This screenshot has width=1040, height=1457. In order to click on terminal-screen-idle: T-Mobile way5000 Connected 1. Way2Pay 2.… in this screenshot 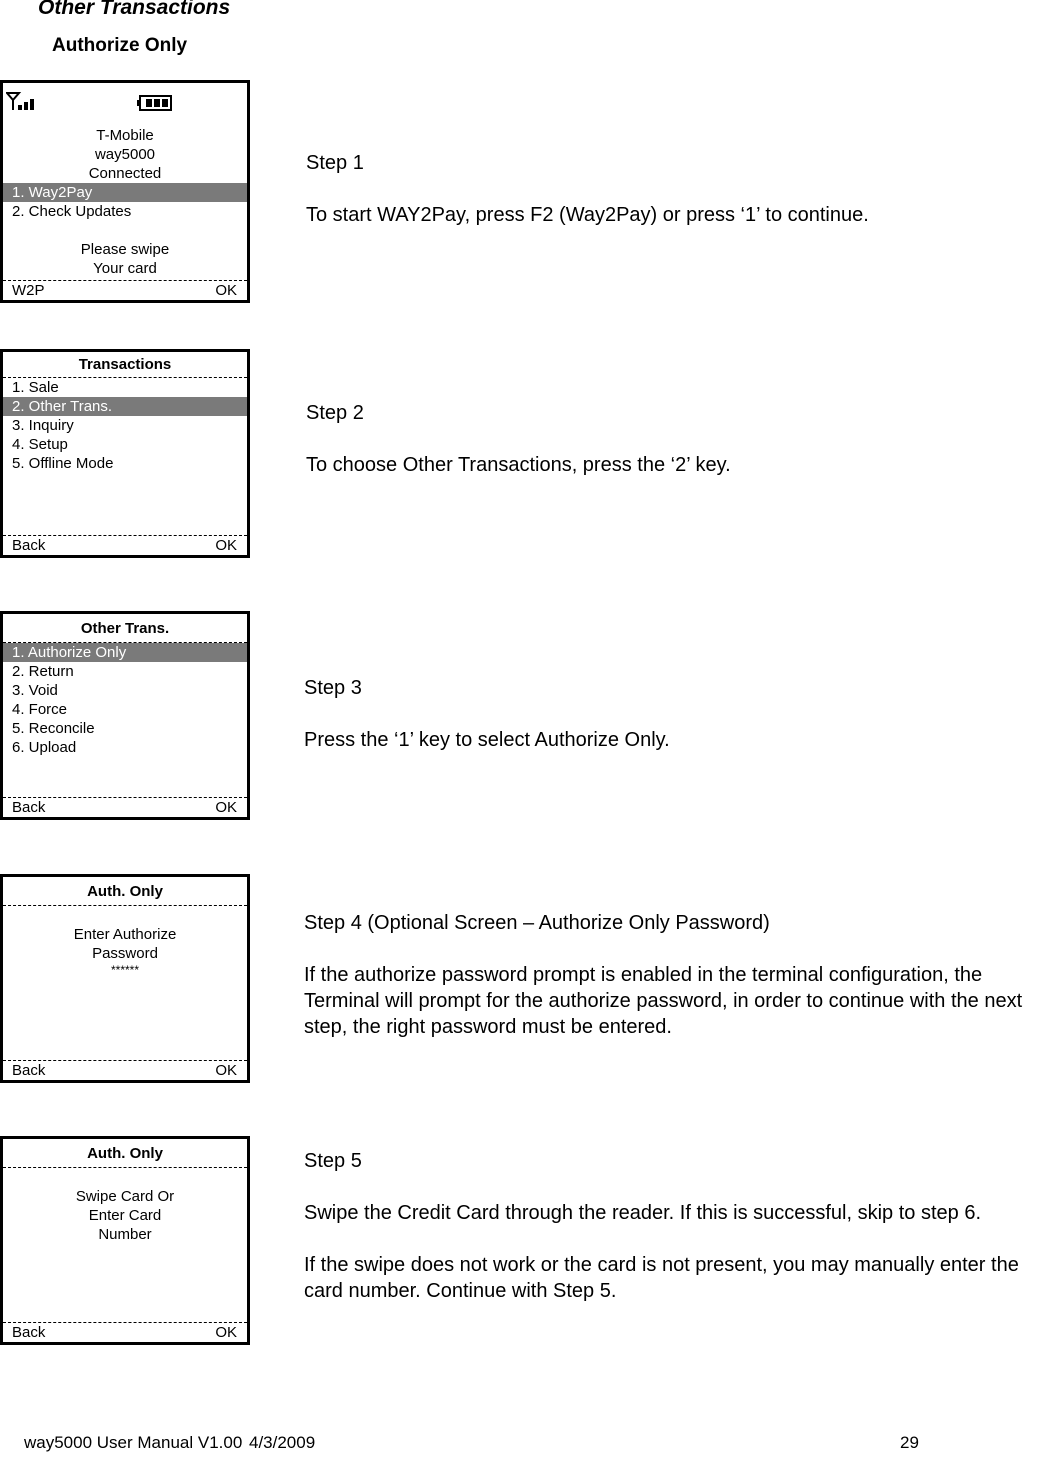, I will do `click(125, 191)`.